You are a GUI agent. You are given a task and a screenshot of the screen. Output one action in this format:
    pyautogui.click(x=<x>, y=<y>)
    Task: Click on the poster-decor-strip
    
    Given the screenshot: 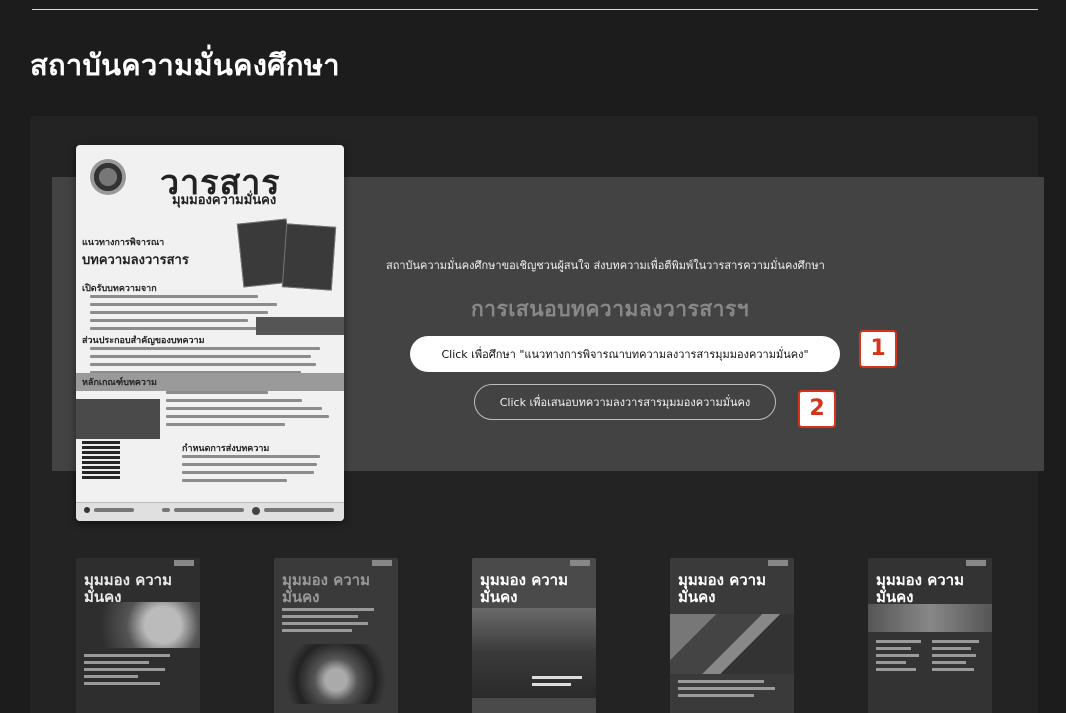 What is the action you would take?
    pyautogui.click(x=300, y=326)
    